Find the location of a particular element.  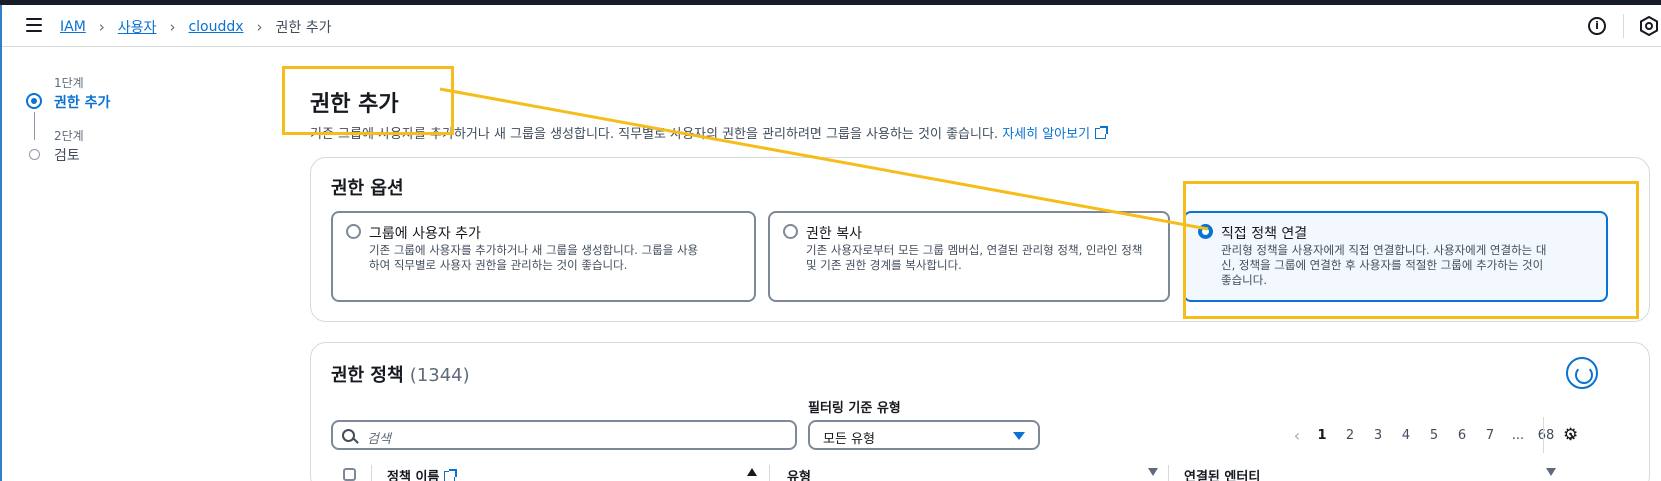

step-1-indicator-icon is located at coordinates (34, 101).